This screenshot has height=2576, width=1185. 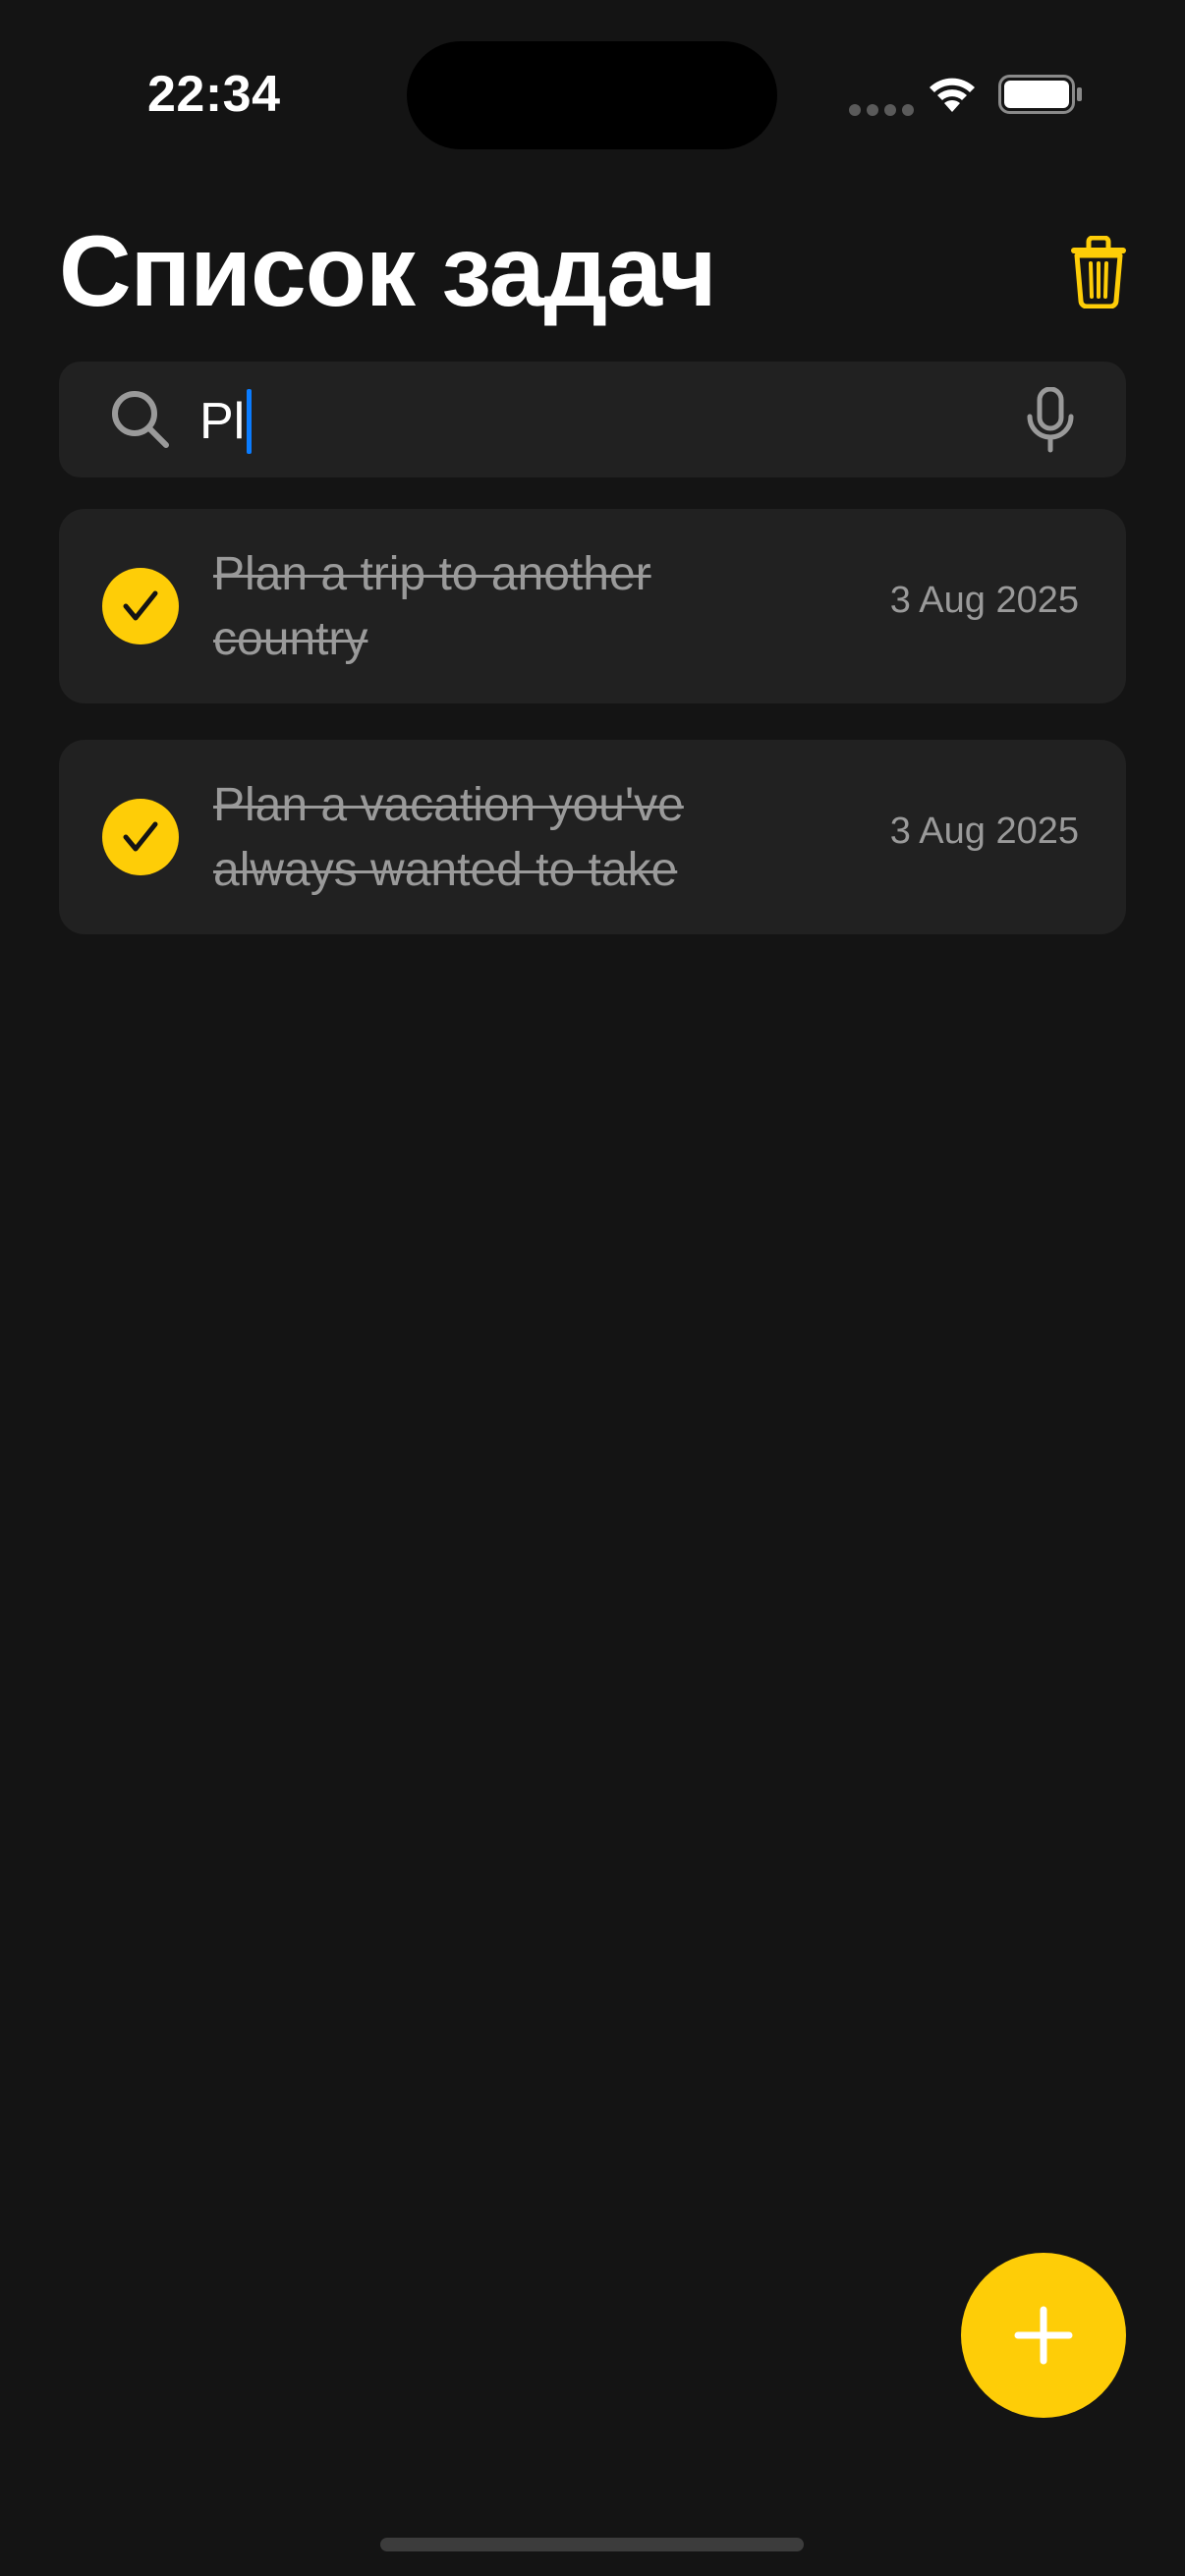 I want to click on task-title: Plan a trip to another country, so click(x=432, y=606).